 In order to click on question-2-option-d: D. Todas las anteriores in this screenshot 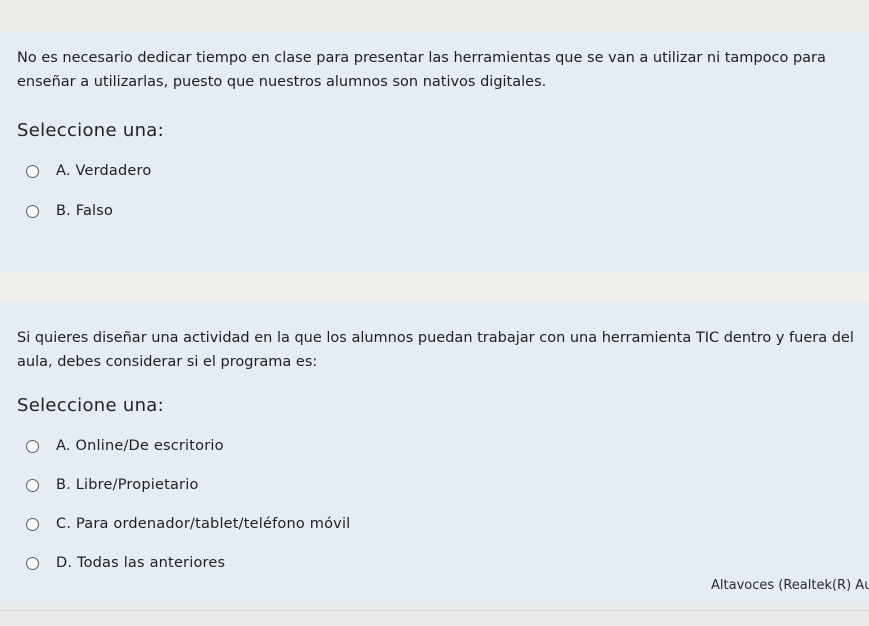, I will do `click(125, 563)`.